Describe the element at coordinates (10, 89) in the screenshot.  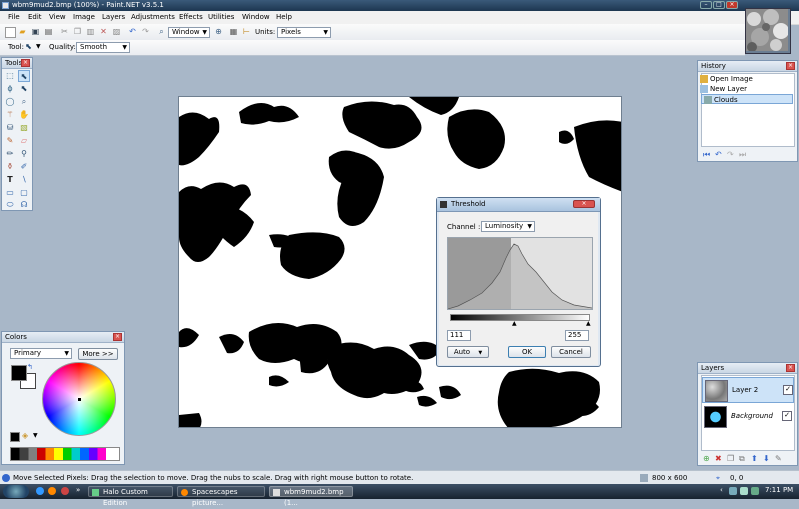
I see `lasso-select-icon: ϕ` at that location.